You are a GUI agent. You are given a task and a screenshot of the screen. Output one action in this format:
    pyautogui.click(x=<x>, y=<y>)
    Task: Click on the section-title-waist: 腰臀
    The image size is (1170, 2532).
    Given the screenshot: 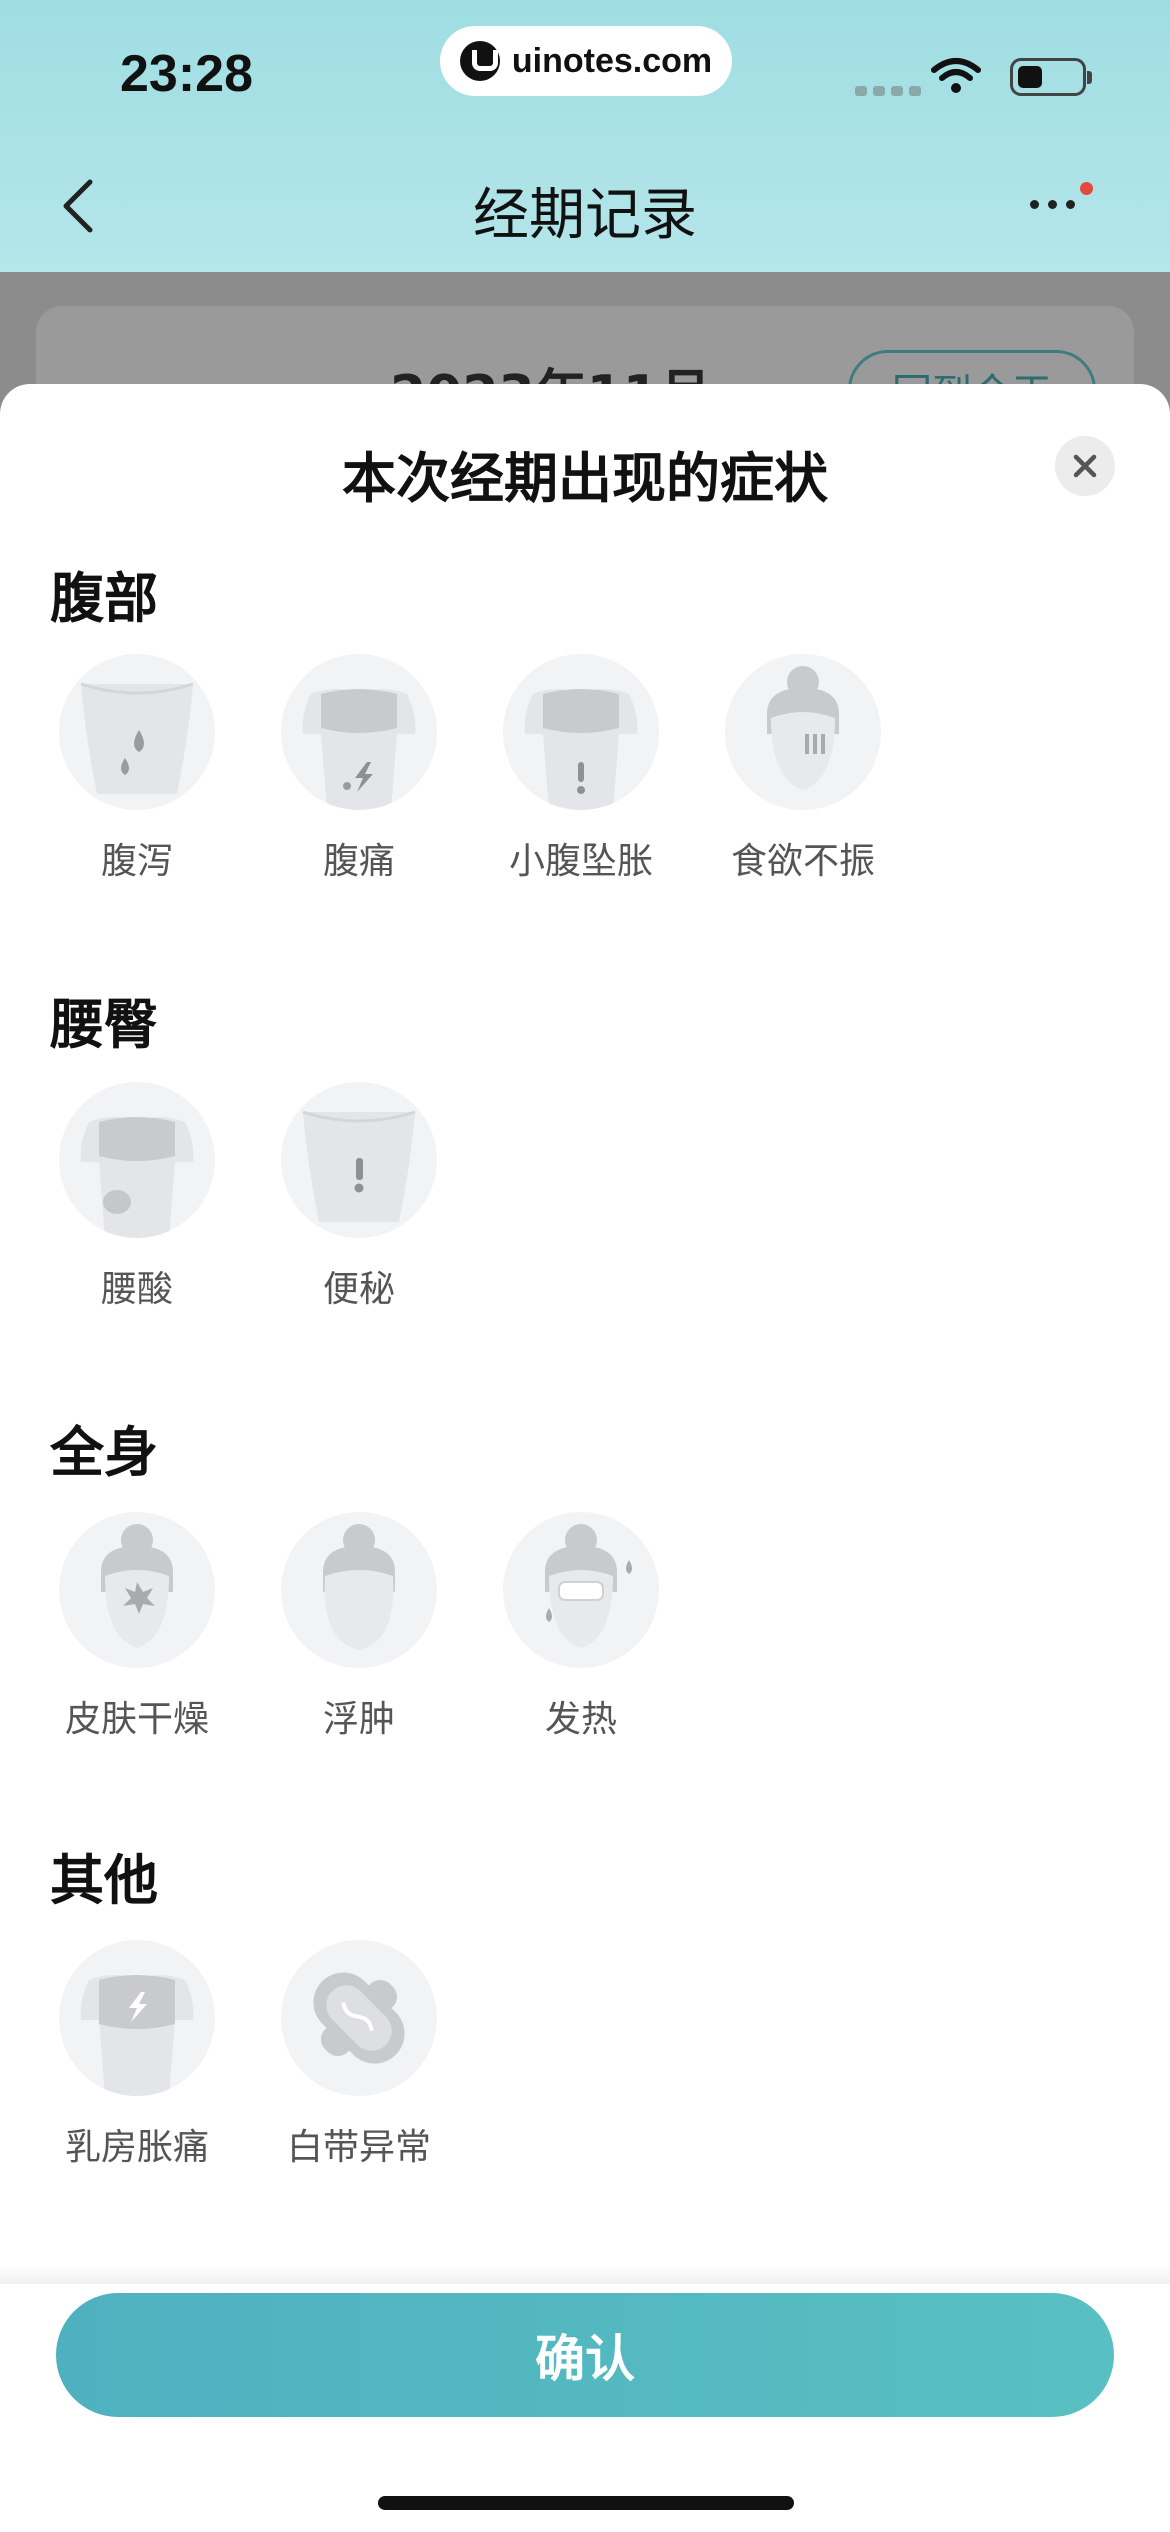 What is the action you would take?
    pyautogui.click(x=104, y=1024)
    